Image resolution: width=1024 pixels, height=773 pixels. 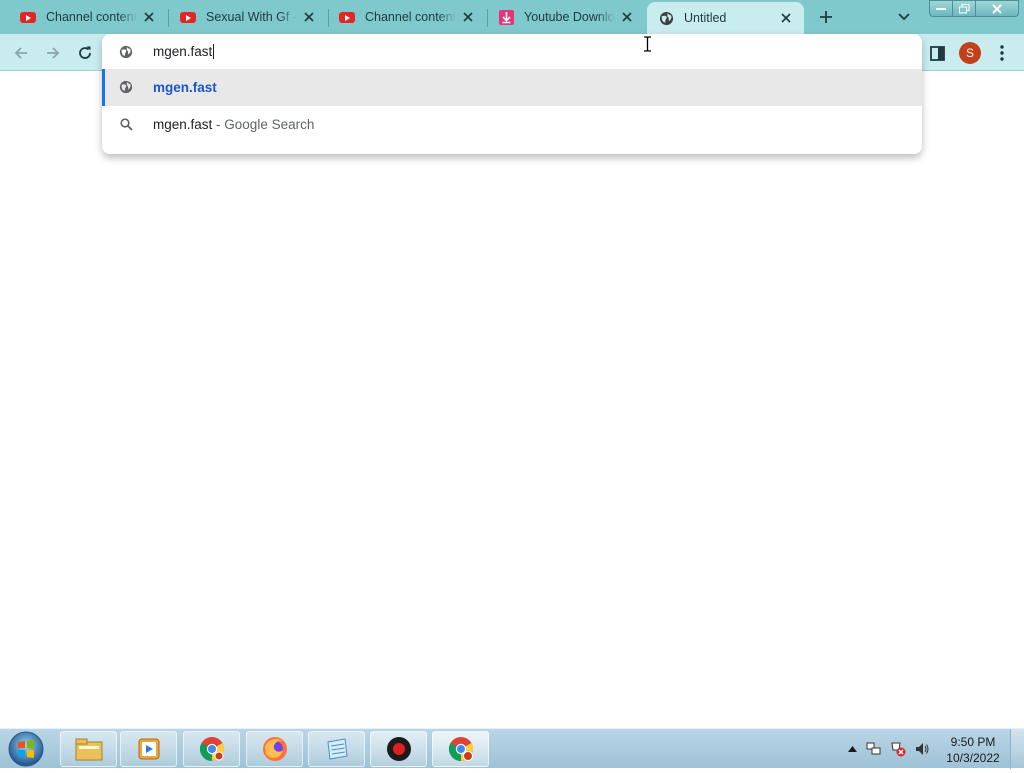 What do you see at coordinates (852, 749) in the screenshot?
I see `show-hidden-icons-icon` at bounding box center [852, 749].